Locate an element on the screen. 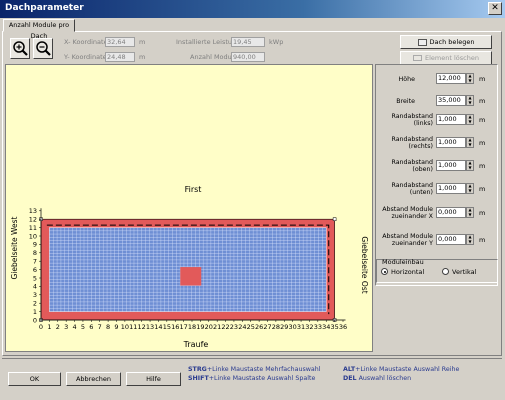 This screenshot has height=400, width=505. x-tick-label: 17 is located at coordinates (183, 327).